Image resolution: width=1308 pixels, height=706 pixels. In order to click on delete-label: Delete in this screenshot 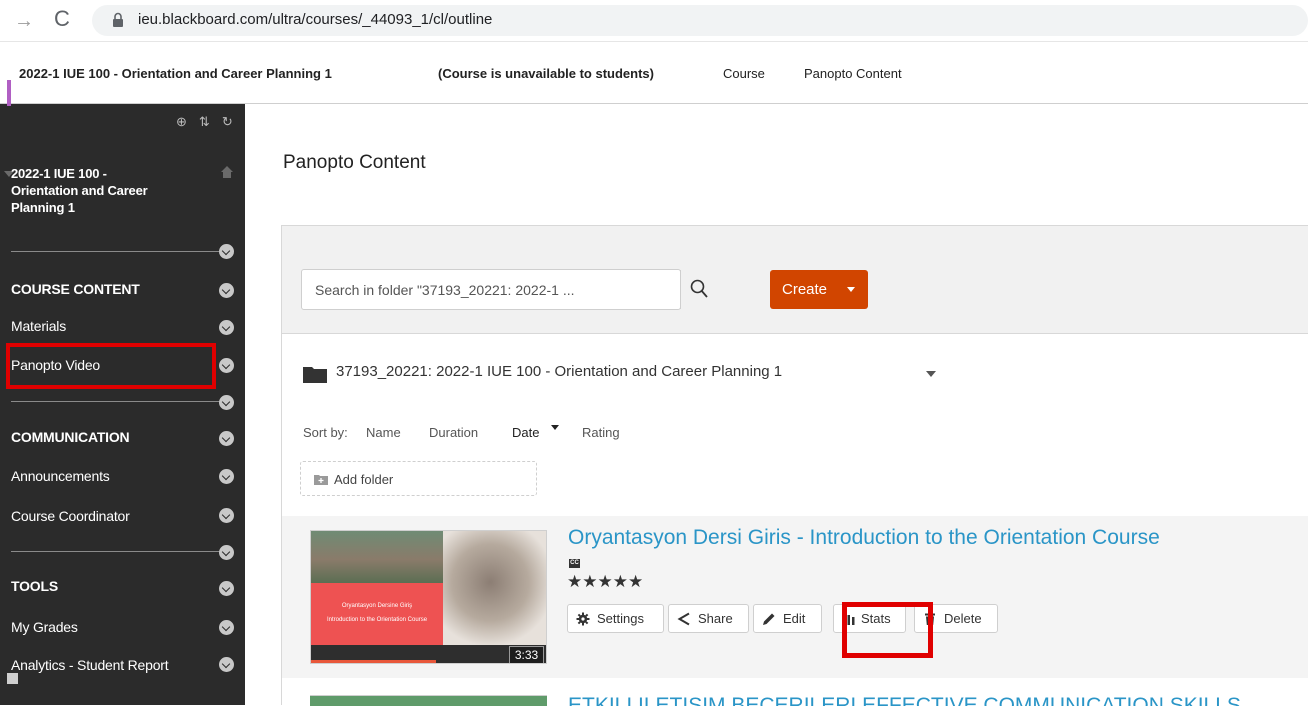, I will do `click(963, 618)`.